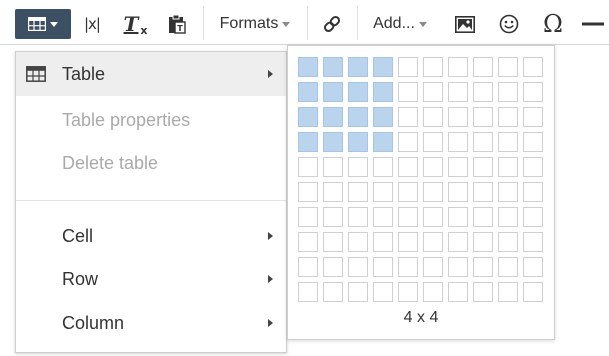  Describe the element at coordinates (151, 74) in the screenshot. I see `menu-item-table: Table` at that location.